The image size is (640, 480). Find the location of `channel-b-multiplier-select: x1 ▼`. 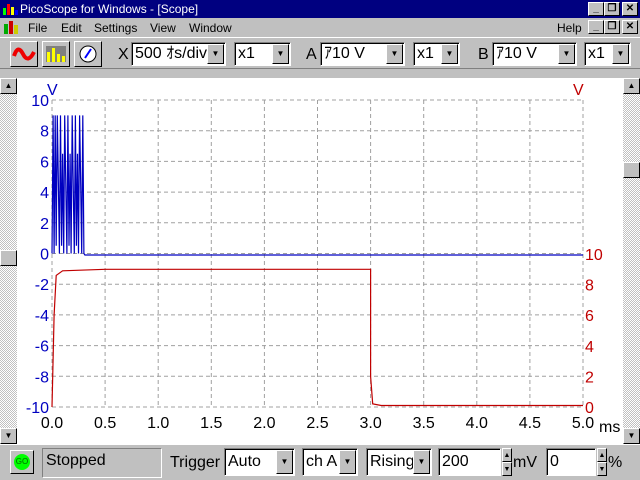

channel-b-multiplier-select: x1 ▼ is located at coordinates (607, 54).